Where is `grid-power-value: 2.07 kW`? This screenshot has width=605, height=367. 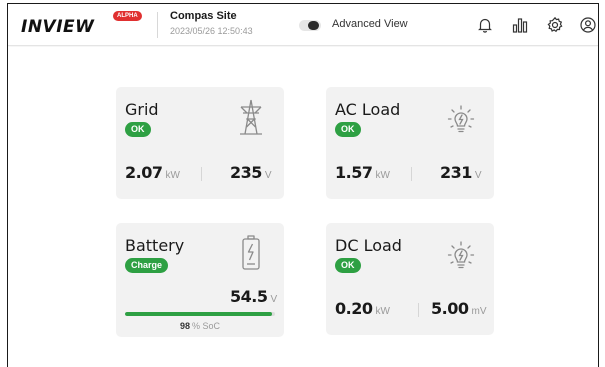 grid-power-value: 2.07 kW is located at coordinates (152, 172).